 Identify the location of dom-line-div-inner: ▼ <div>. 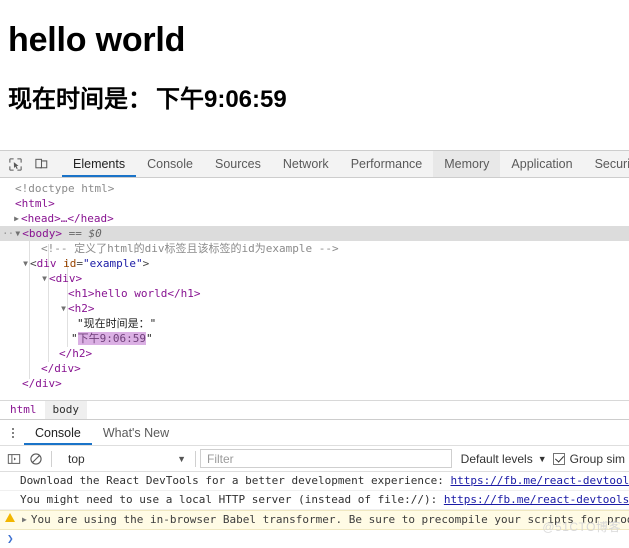
(314, 278).